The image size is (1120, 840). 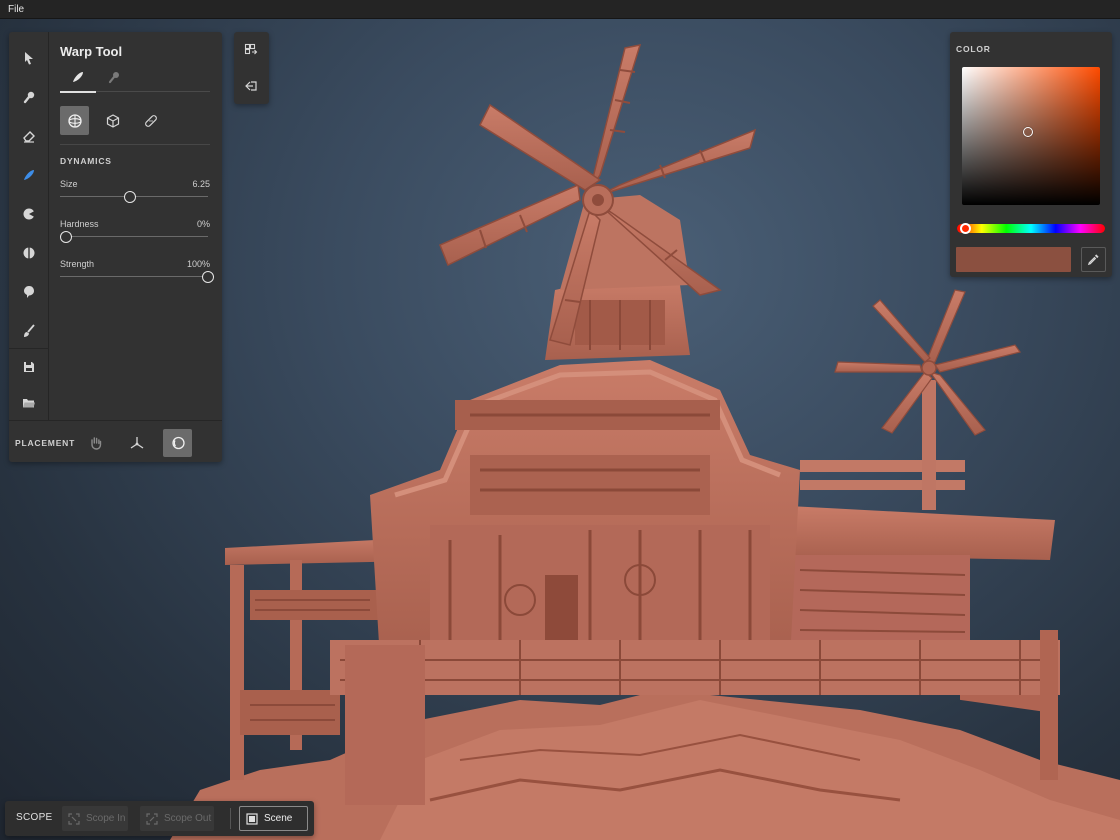 I want to click on placement-heading: PLACEMENT, so click(x=45, y=443).